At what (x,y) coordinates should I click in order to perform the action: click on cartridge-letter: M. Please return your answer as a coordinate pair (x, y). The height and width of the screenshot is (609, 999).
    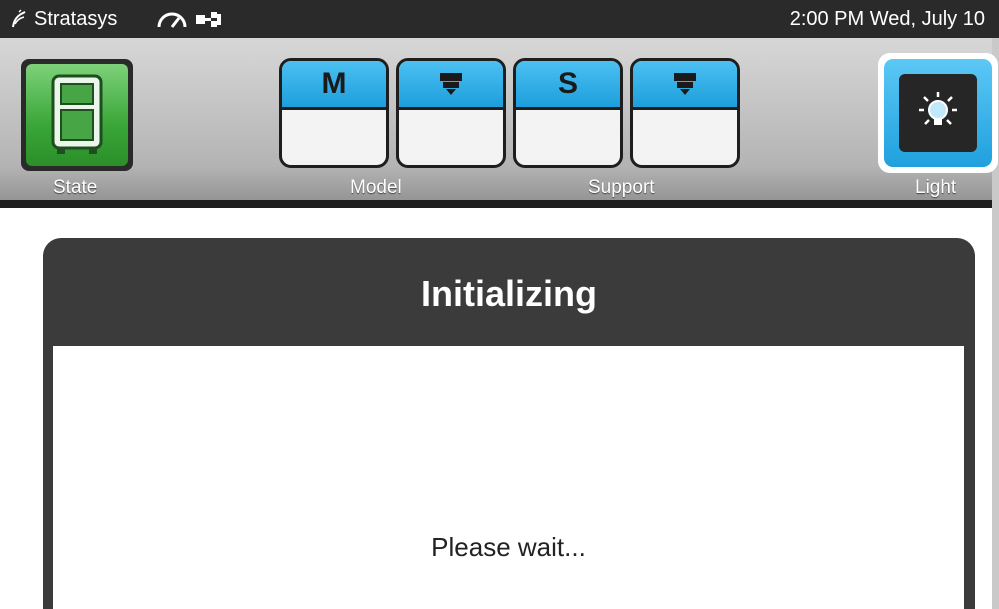
    Looking at the image, I should click on (334, 83).